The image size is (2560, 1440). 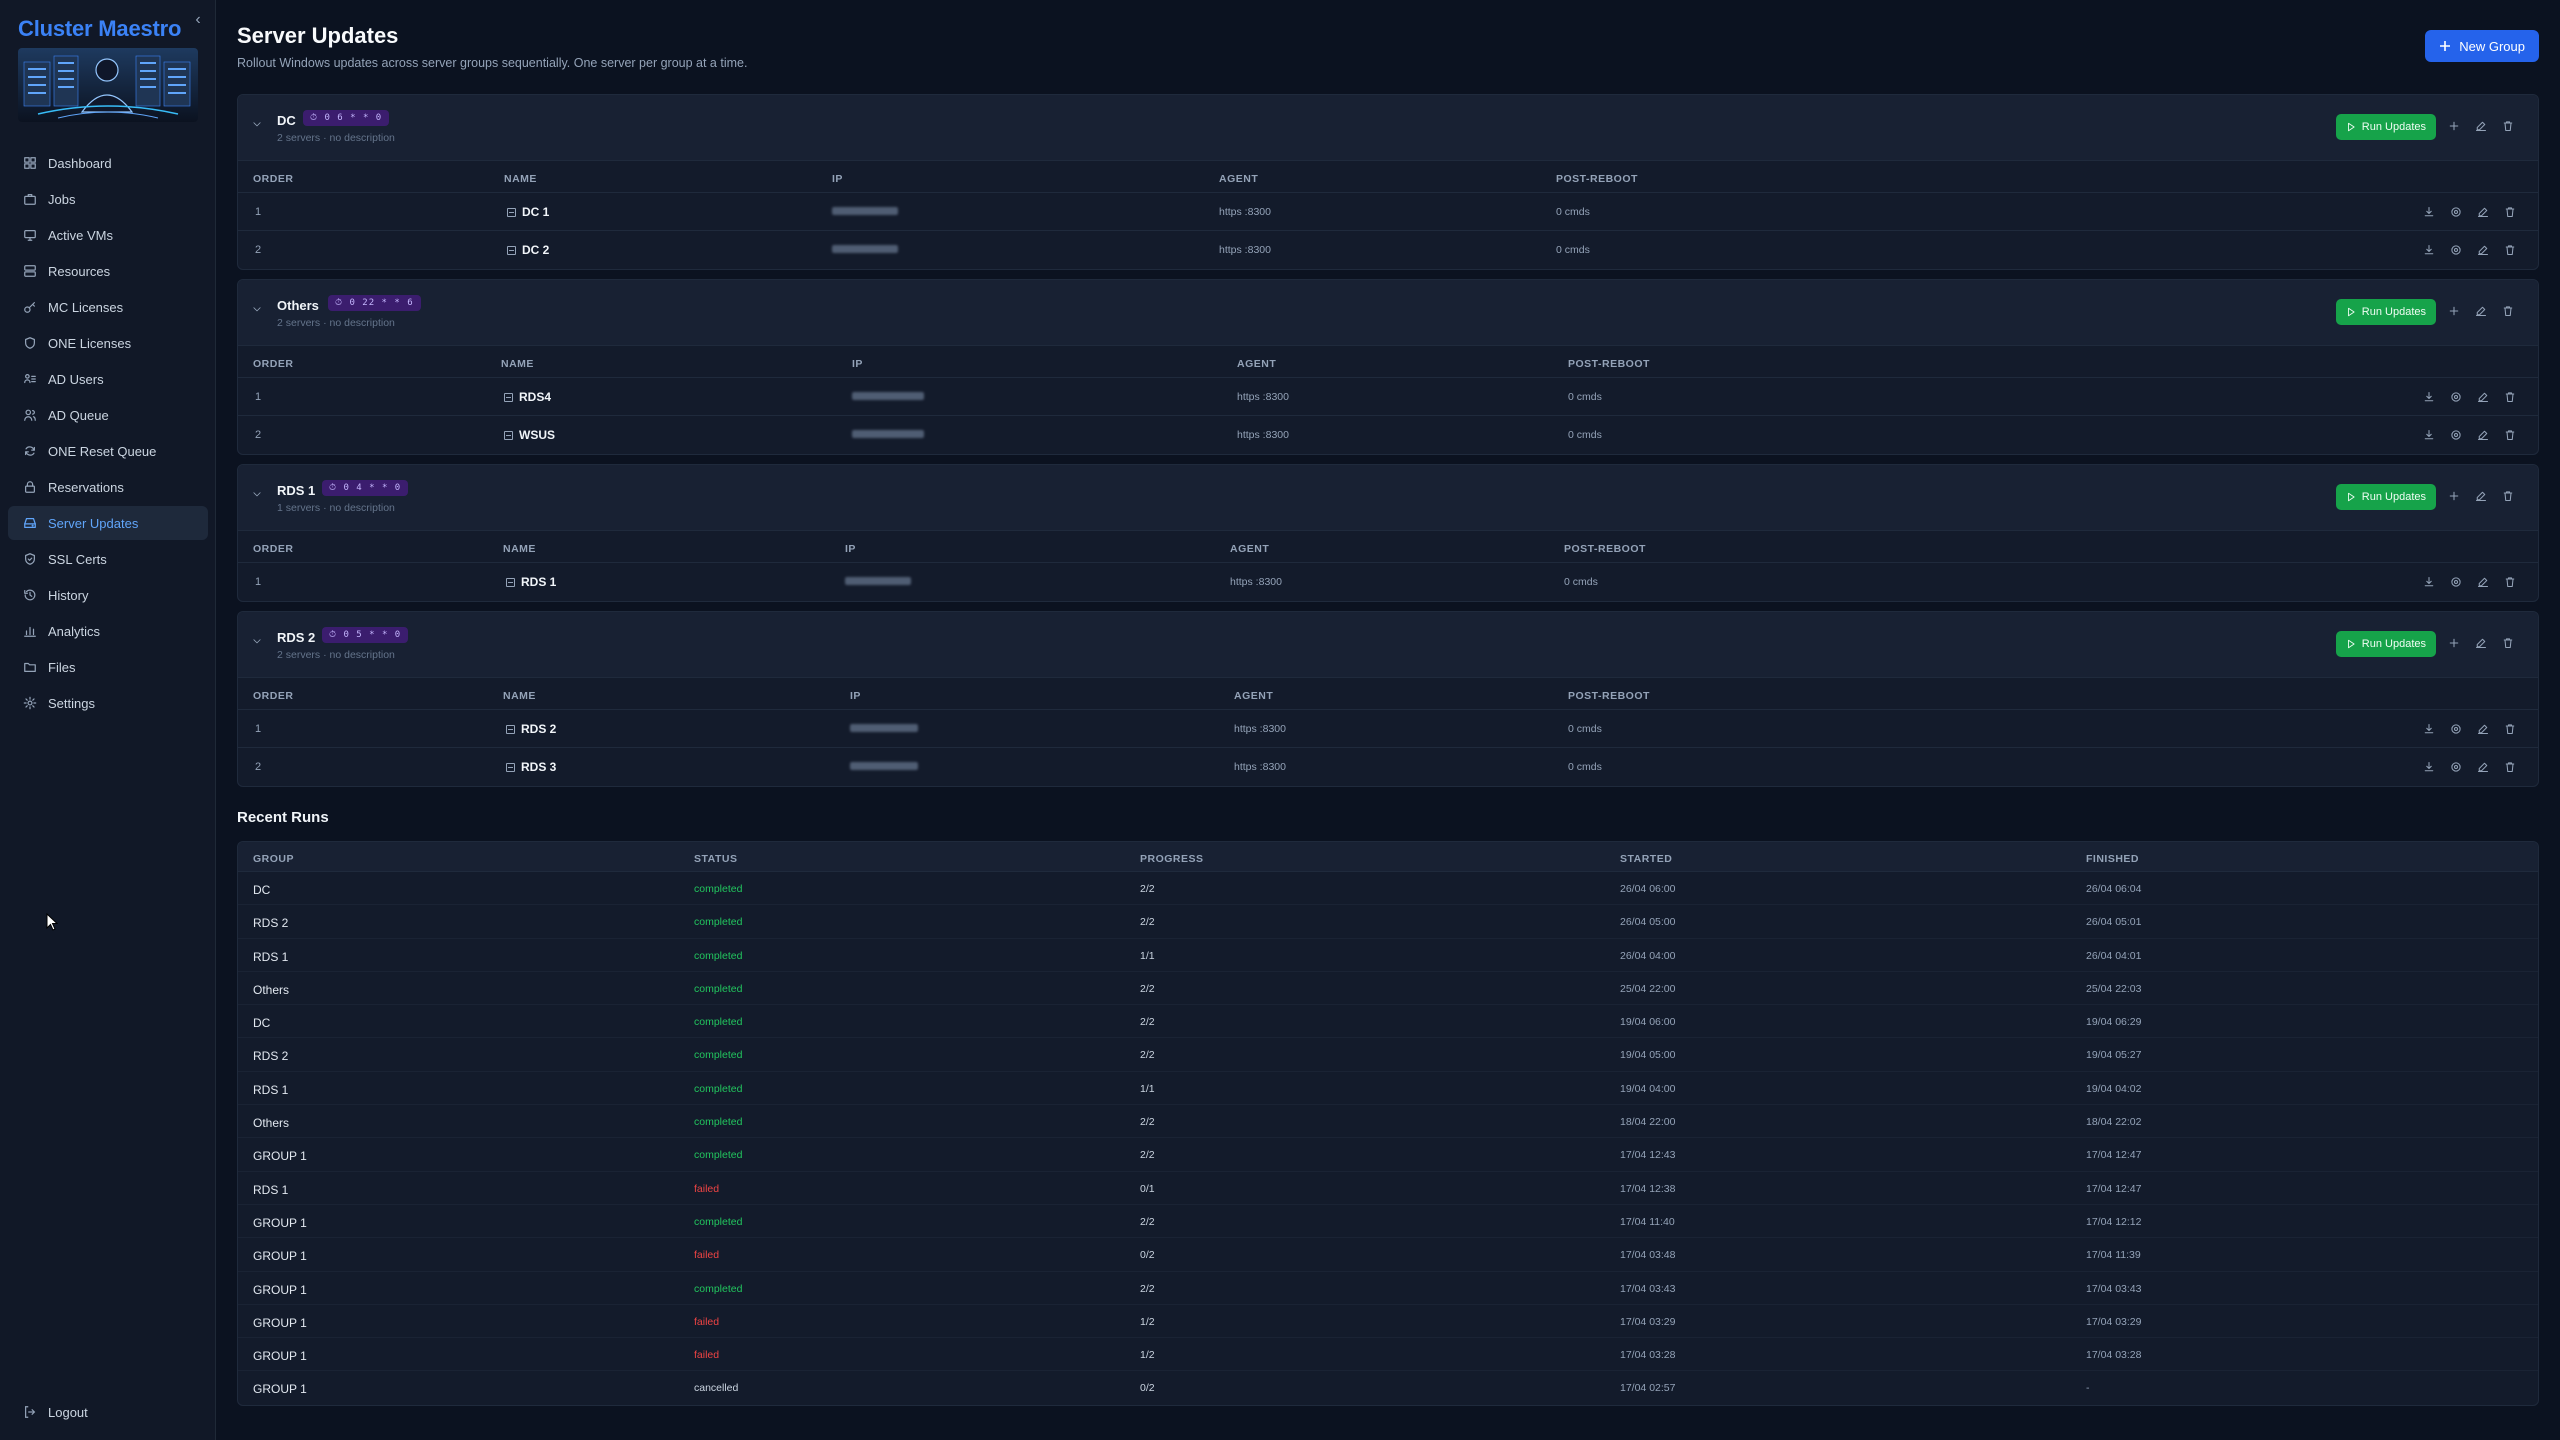 I want to click on sidebar-item-server-updates: Server Updates, so click(x=108, y=523).